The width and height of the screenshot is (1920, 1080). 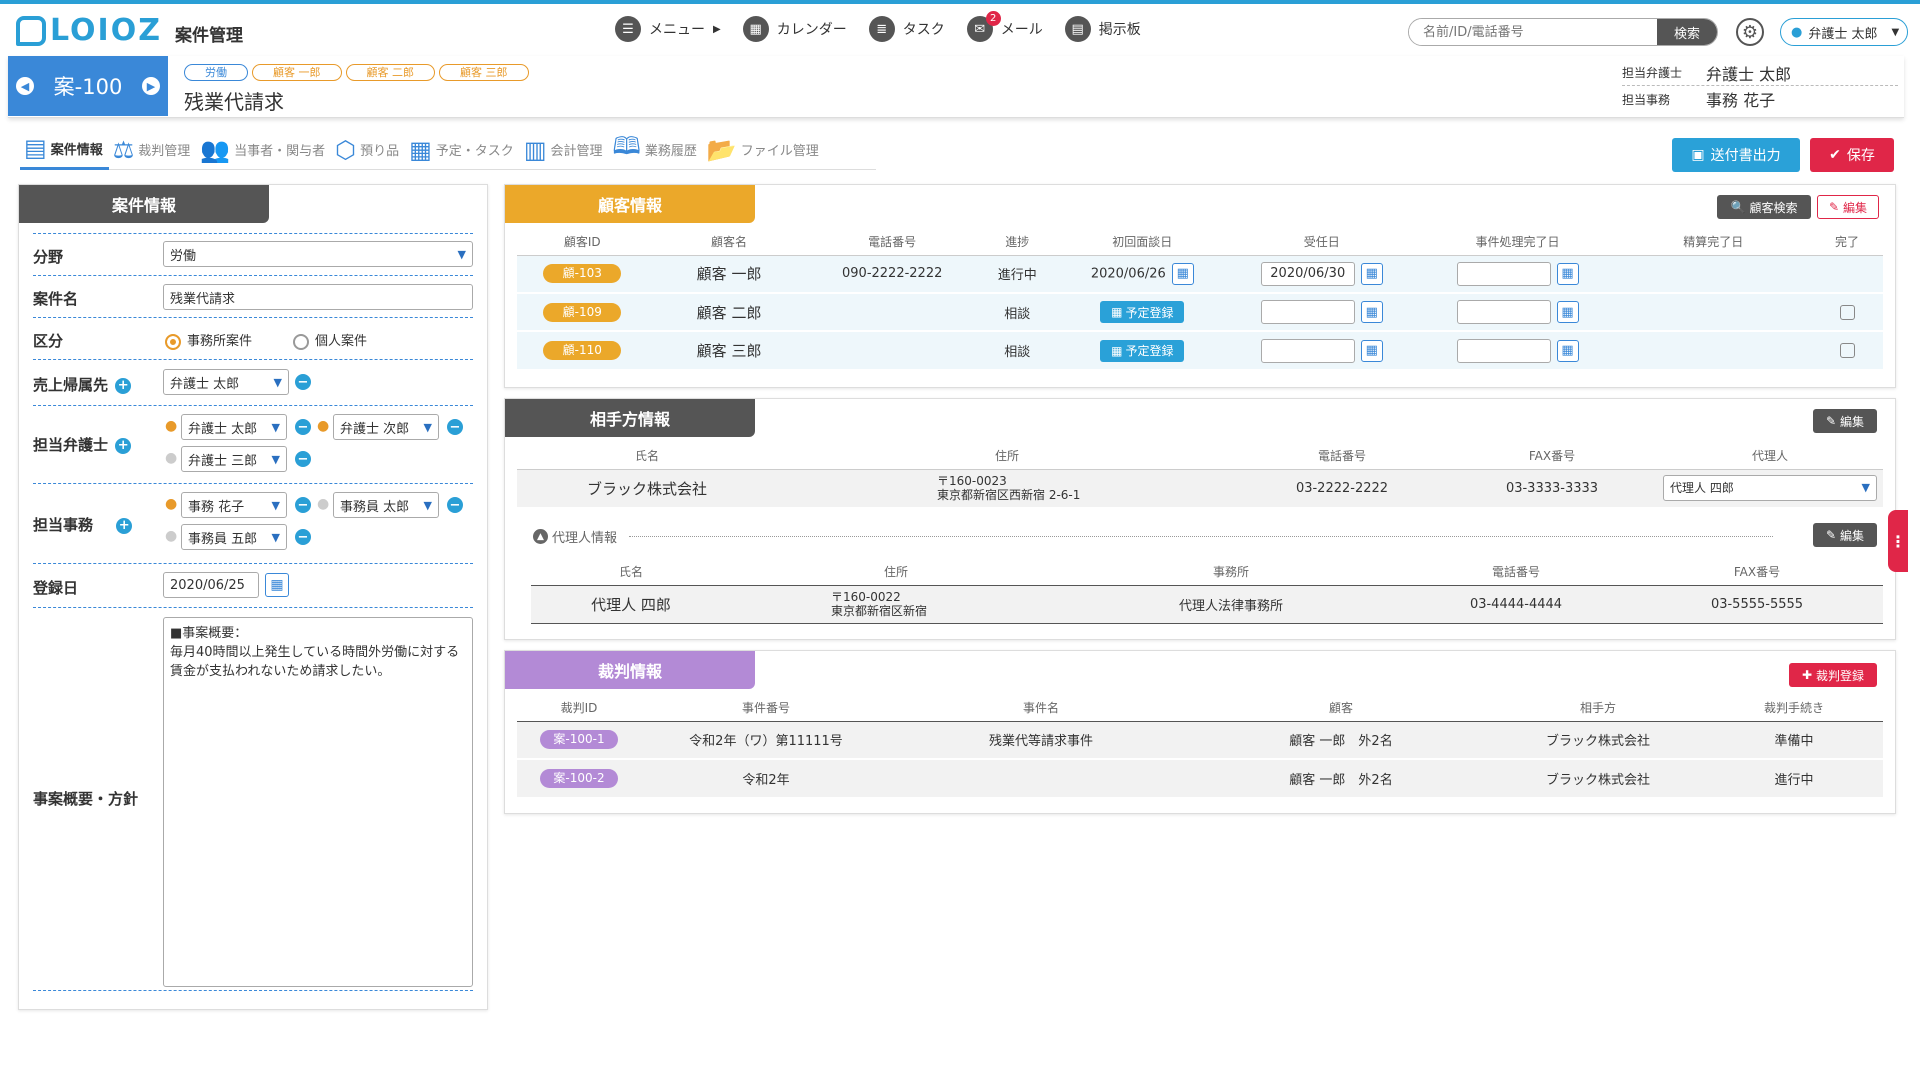 What do you see at coordinates (1200, 312) in the screenshot?
I see `table-row: 顧-109 顧客 二郎 相談 ▦ 予定登録 ▦ ▦` at bounding box center [1200, 312].